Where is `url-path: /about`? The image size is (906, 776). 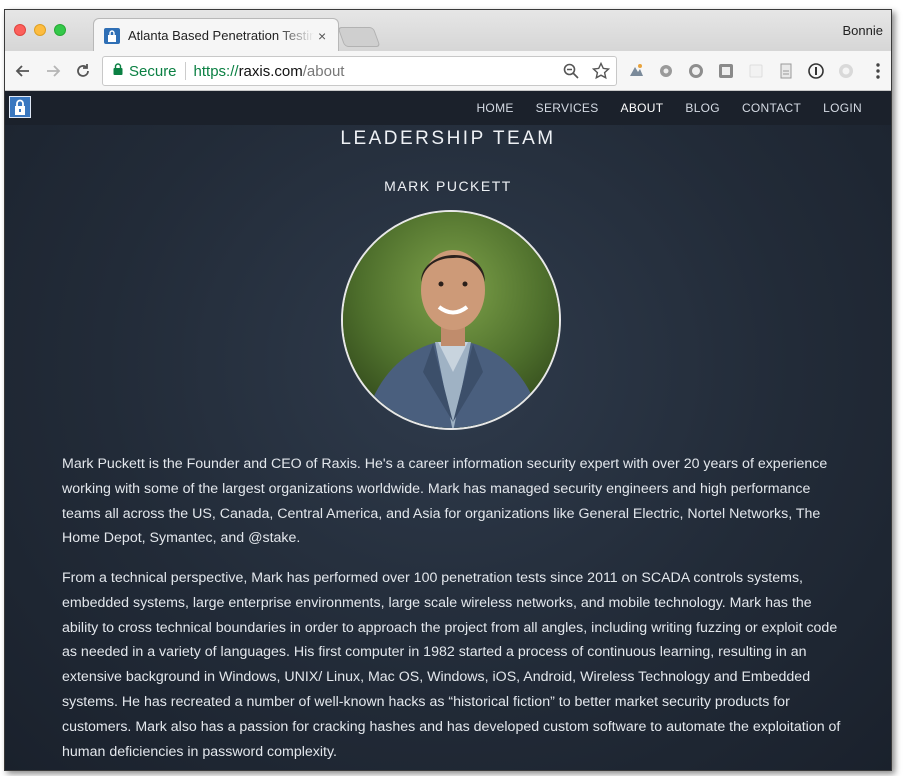 url-path: /about is located at coordinates (323, 71).